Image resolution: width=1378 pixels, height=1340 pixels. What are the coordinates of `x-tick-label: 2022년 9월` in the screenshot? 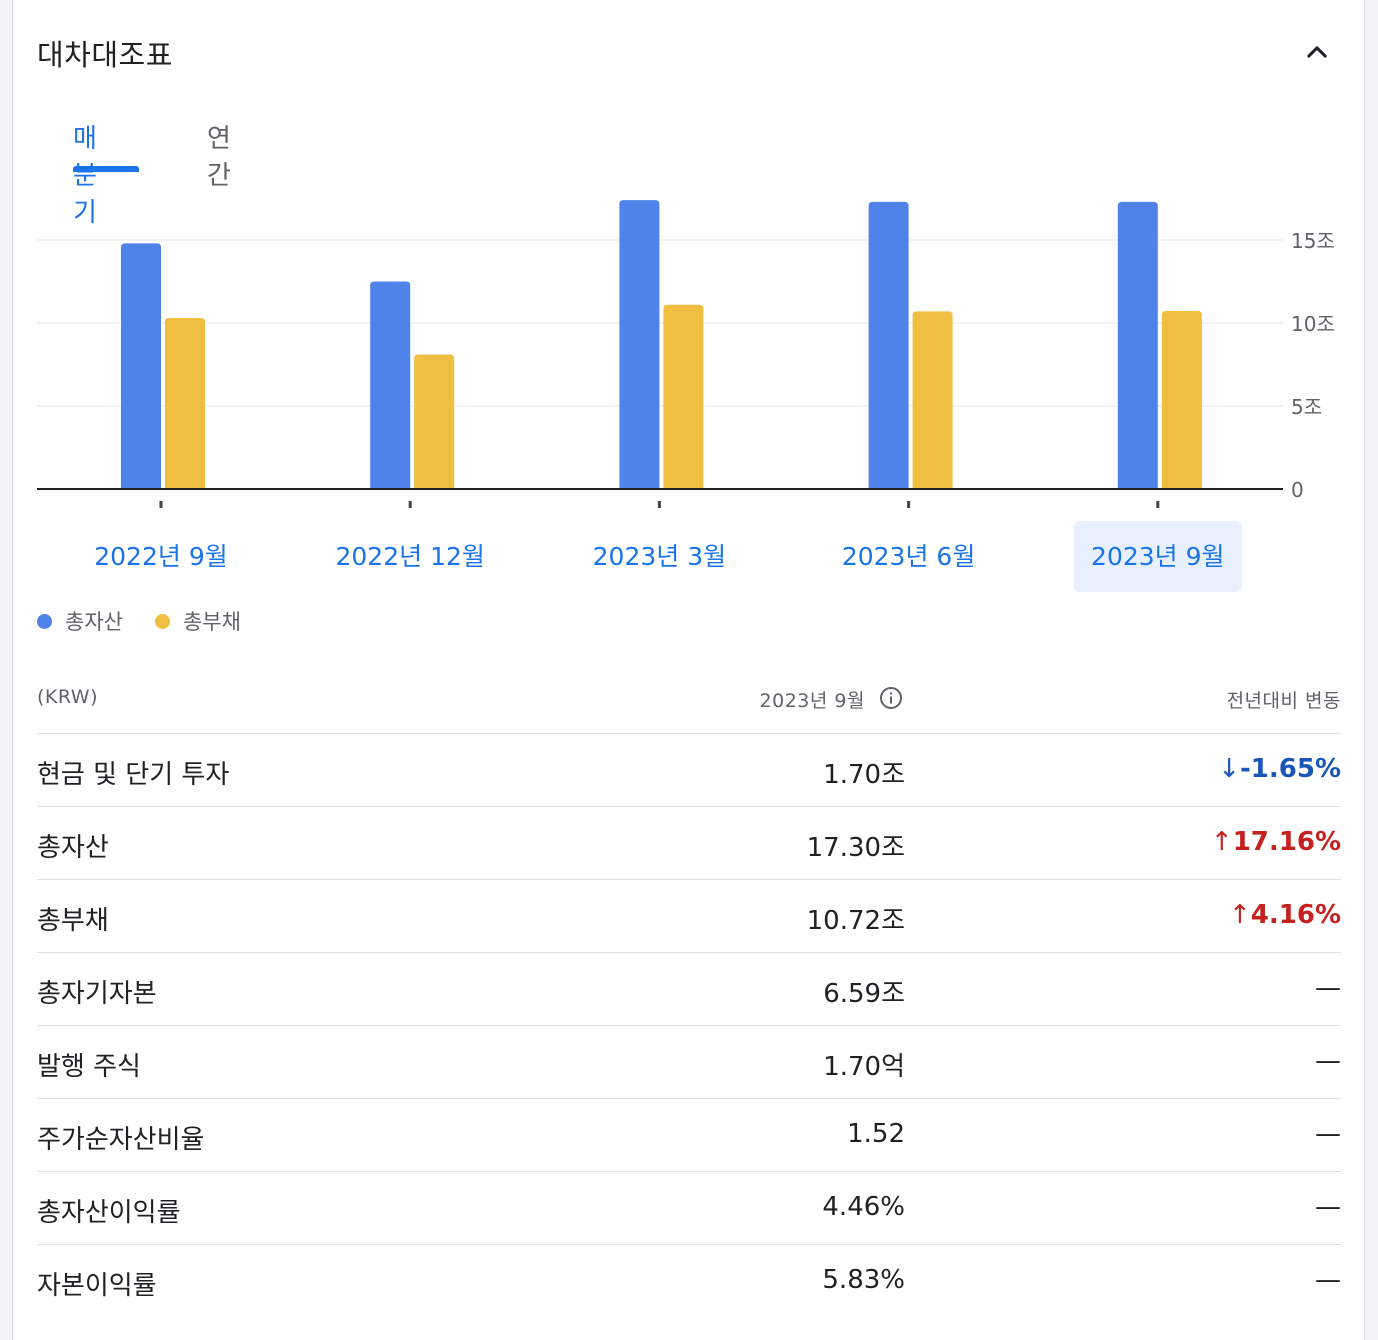 It's located at (160, 556).